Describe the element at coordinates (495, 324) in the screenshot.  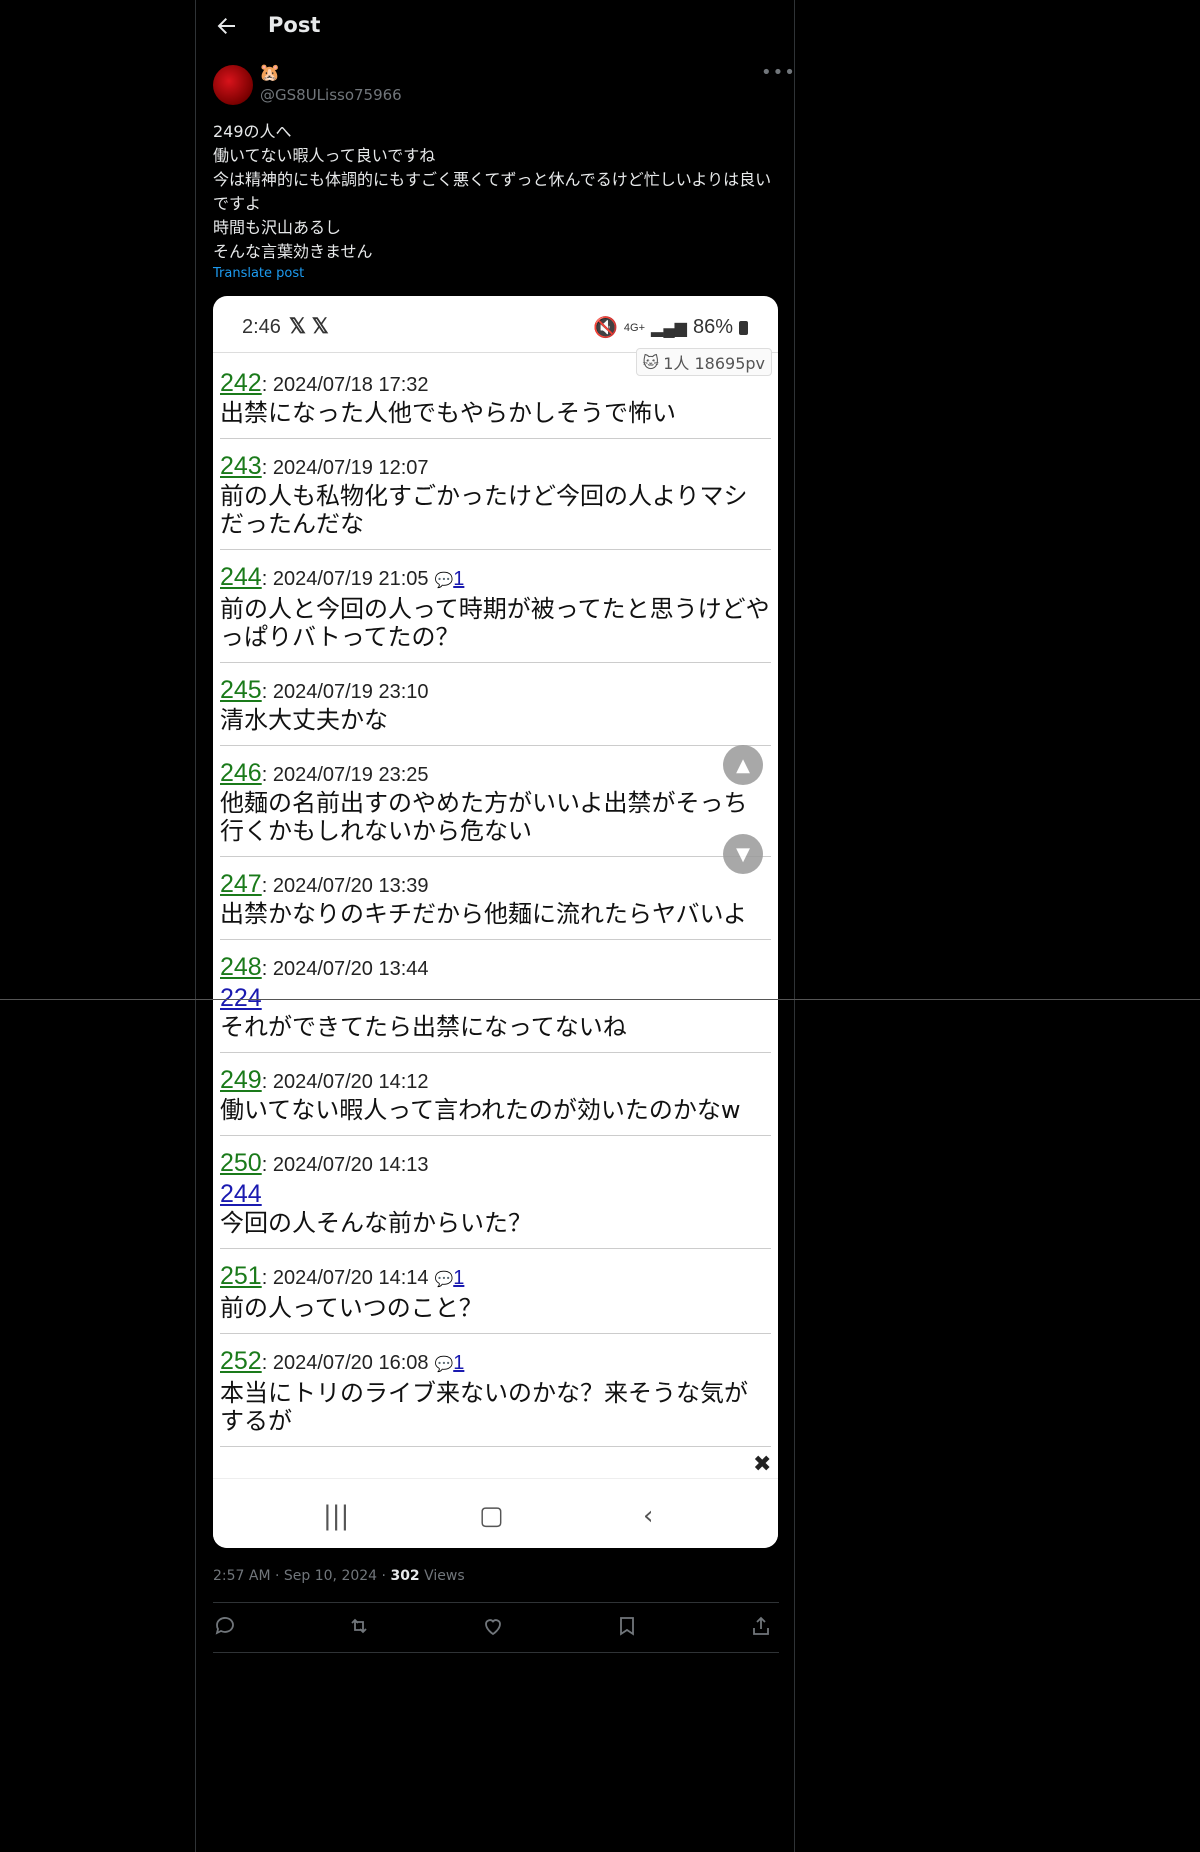
I see `phone-status-bar: 2:46 𝕏 𝕏 🔇 4G+ ▂▄▆ 86%` at that location.